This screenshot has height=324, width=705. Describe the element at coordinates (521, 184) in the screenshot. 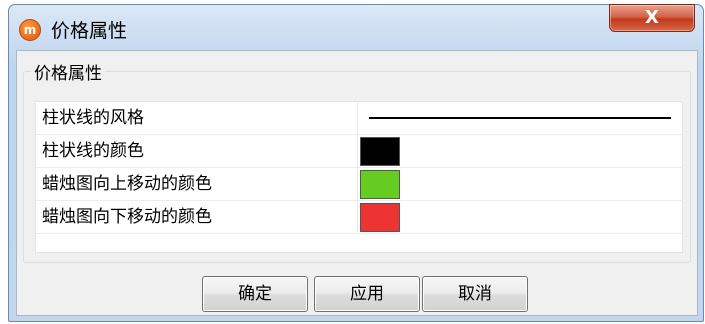

I see `candle-up-color-value` at that location.